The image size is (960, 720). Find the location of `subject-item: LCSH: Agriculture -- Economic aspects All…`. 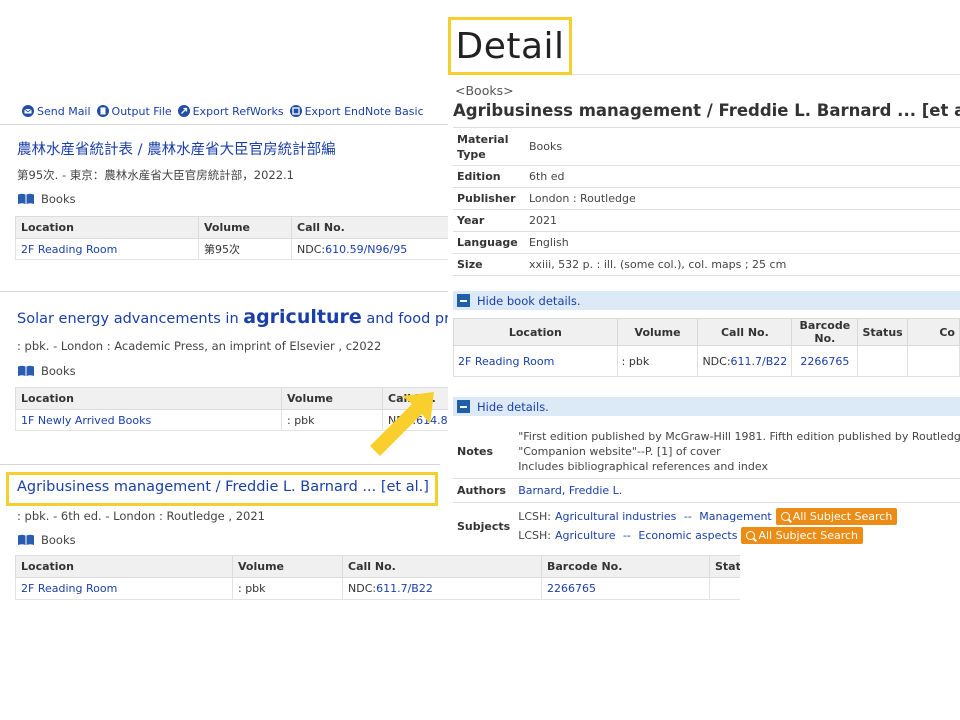

subject-item: LCSH: Agriculture -- Economic aspects All… is located at coordinates (739, 535).